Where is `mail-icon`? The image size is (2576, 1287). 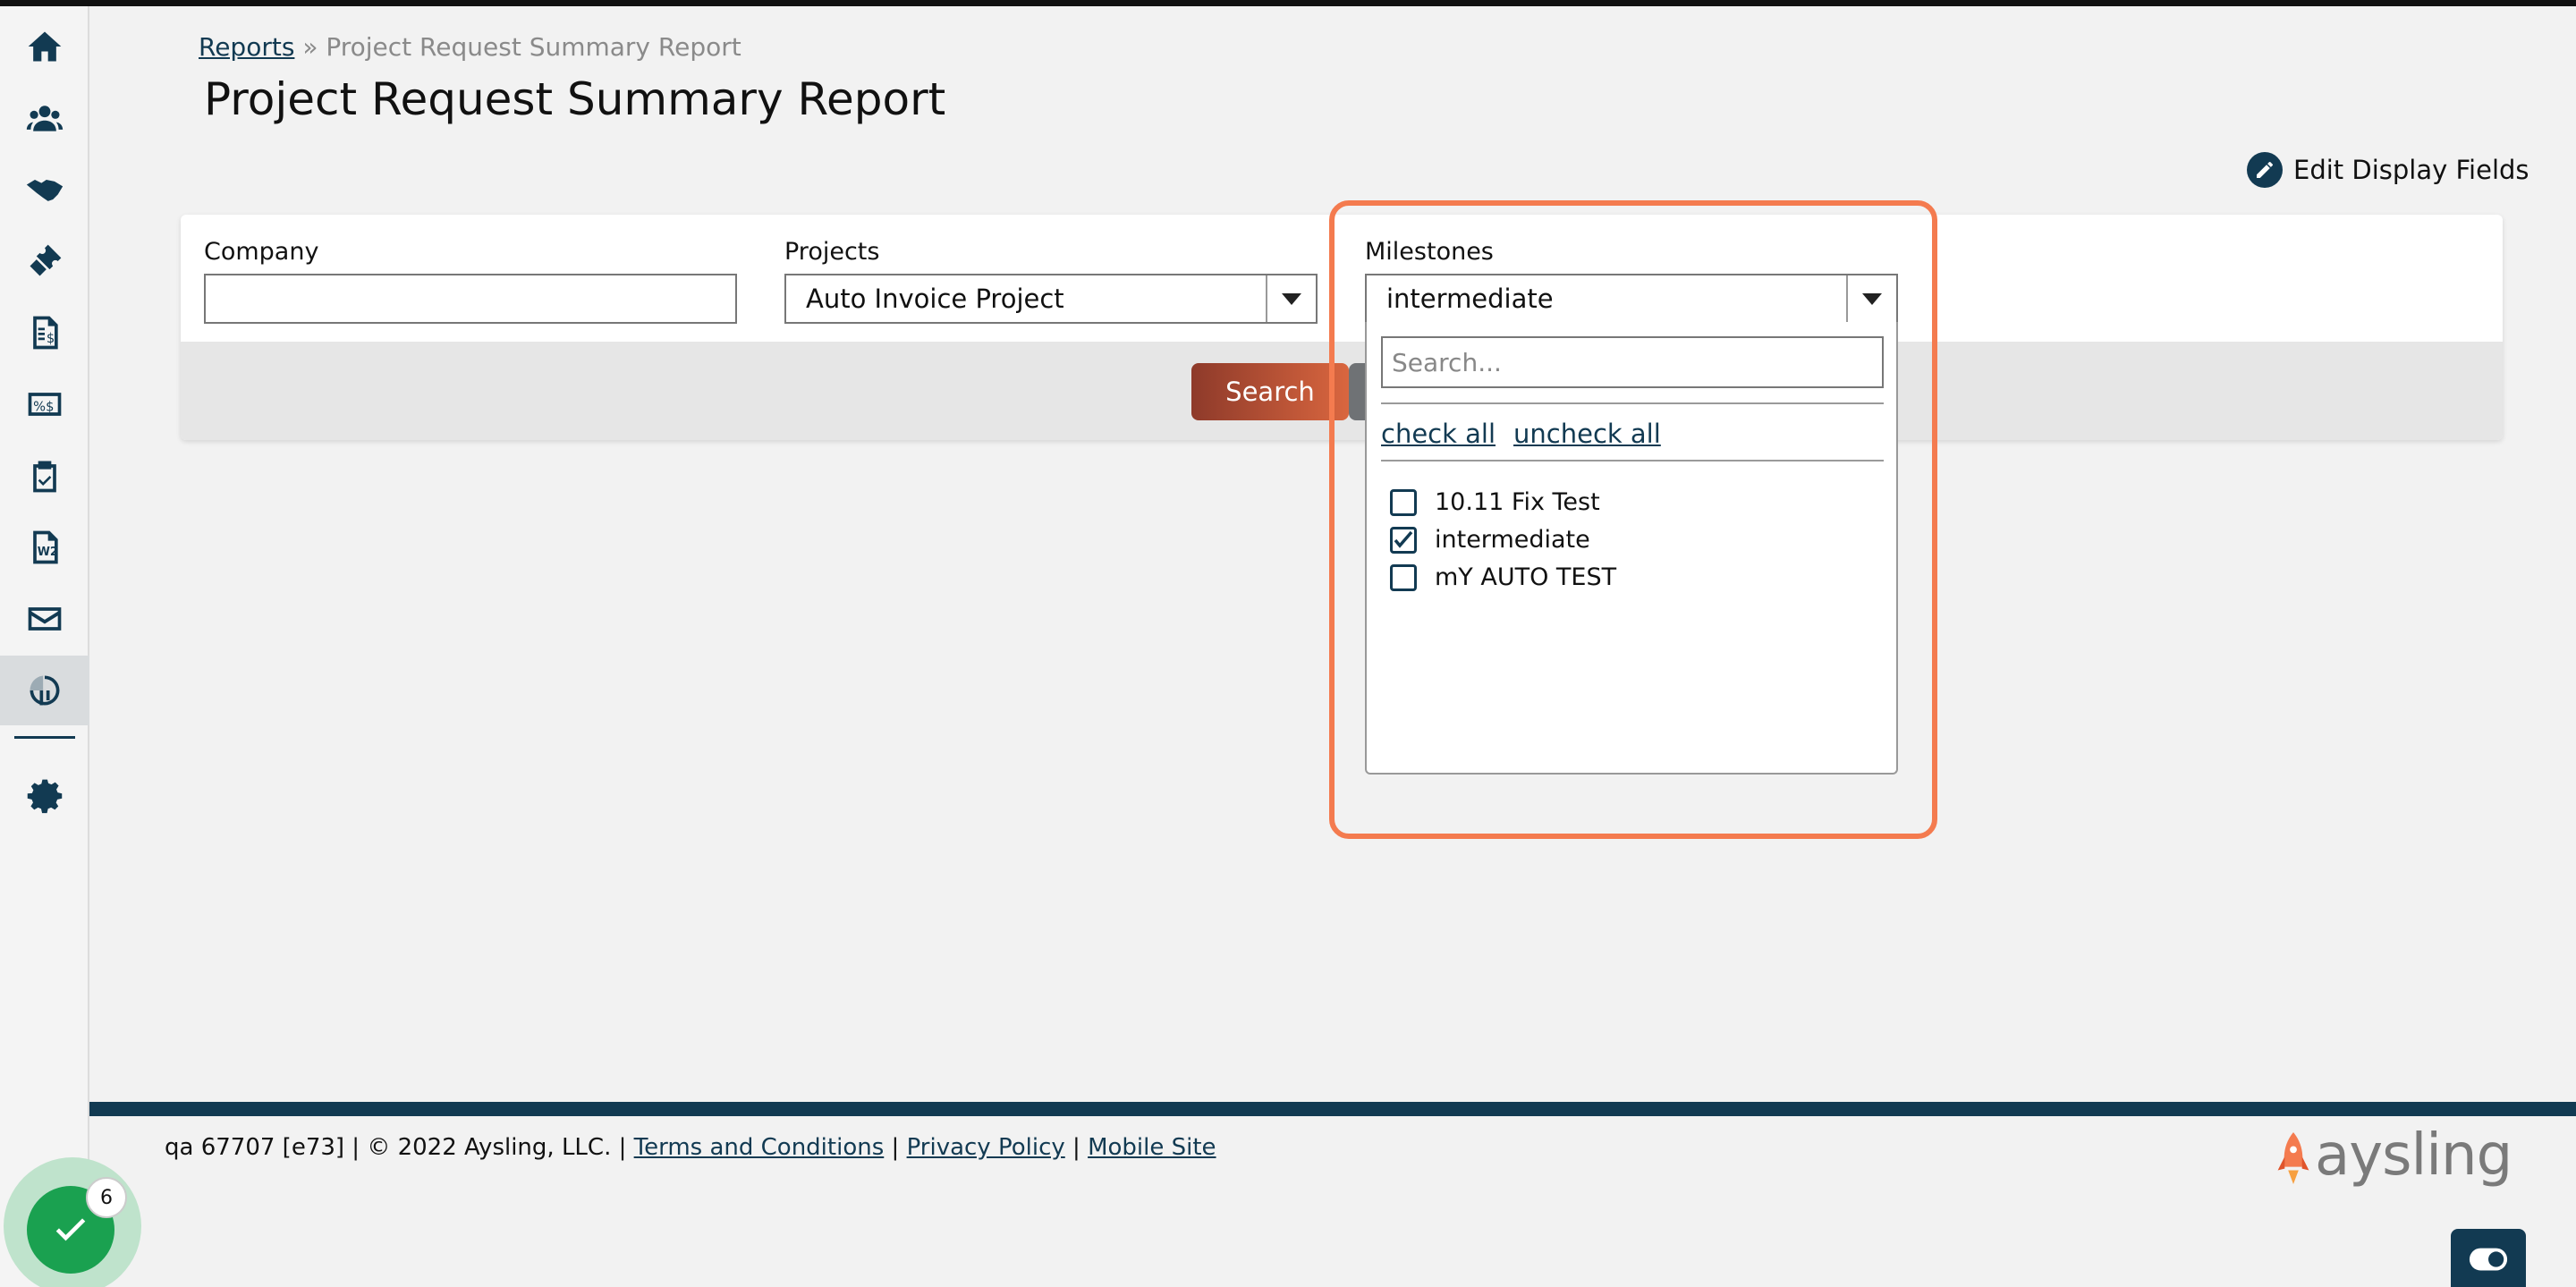
mail-icon is located at coordinates (44, 619).